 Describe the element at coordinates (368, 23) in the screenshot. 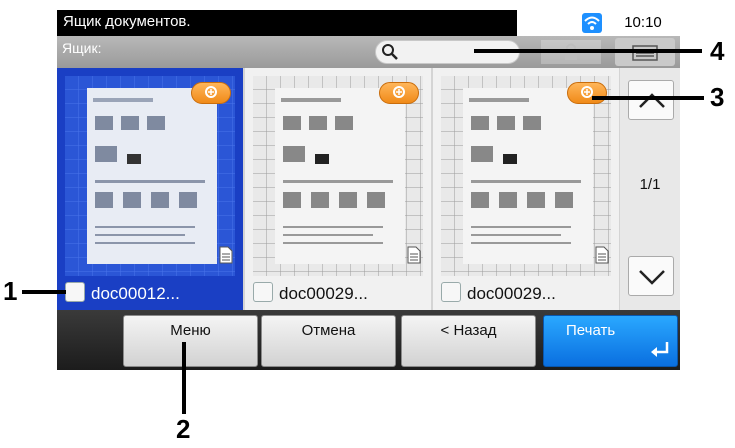

I see `status-bar: Ящик документов. 10:10` at that location.